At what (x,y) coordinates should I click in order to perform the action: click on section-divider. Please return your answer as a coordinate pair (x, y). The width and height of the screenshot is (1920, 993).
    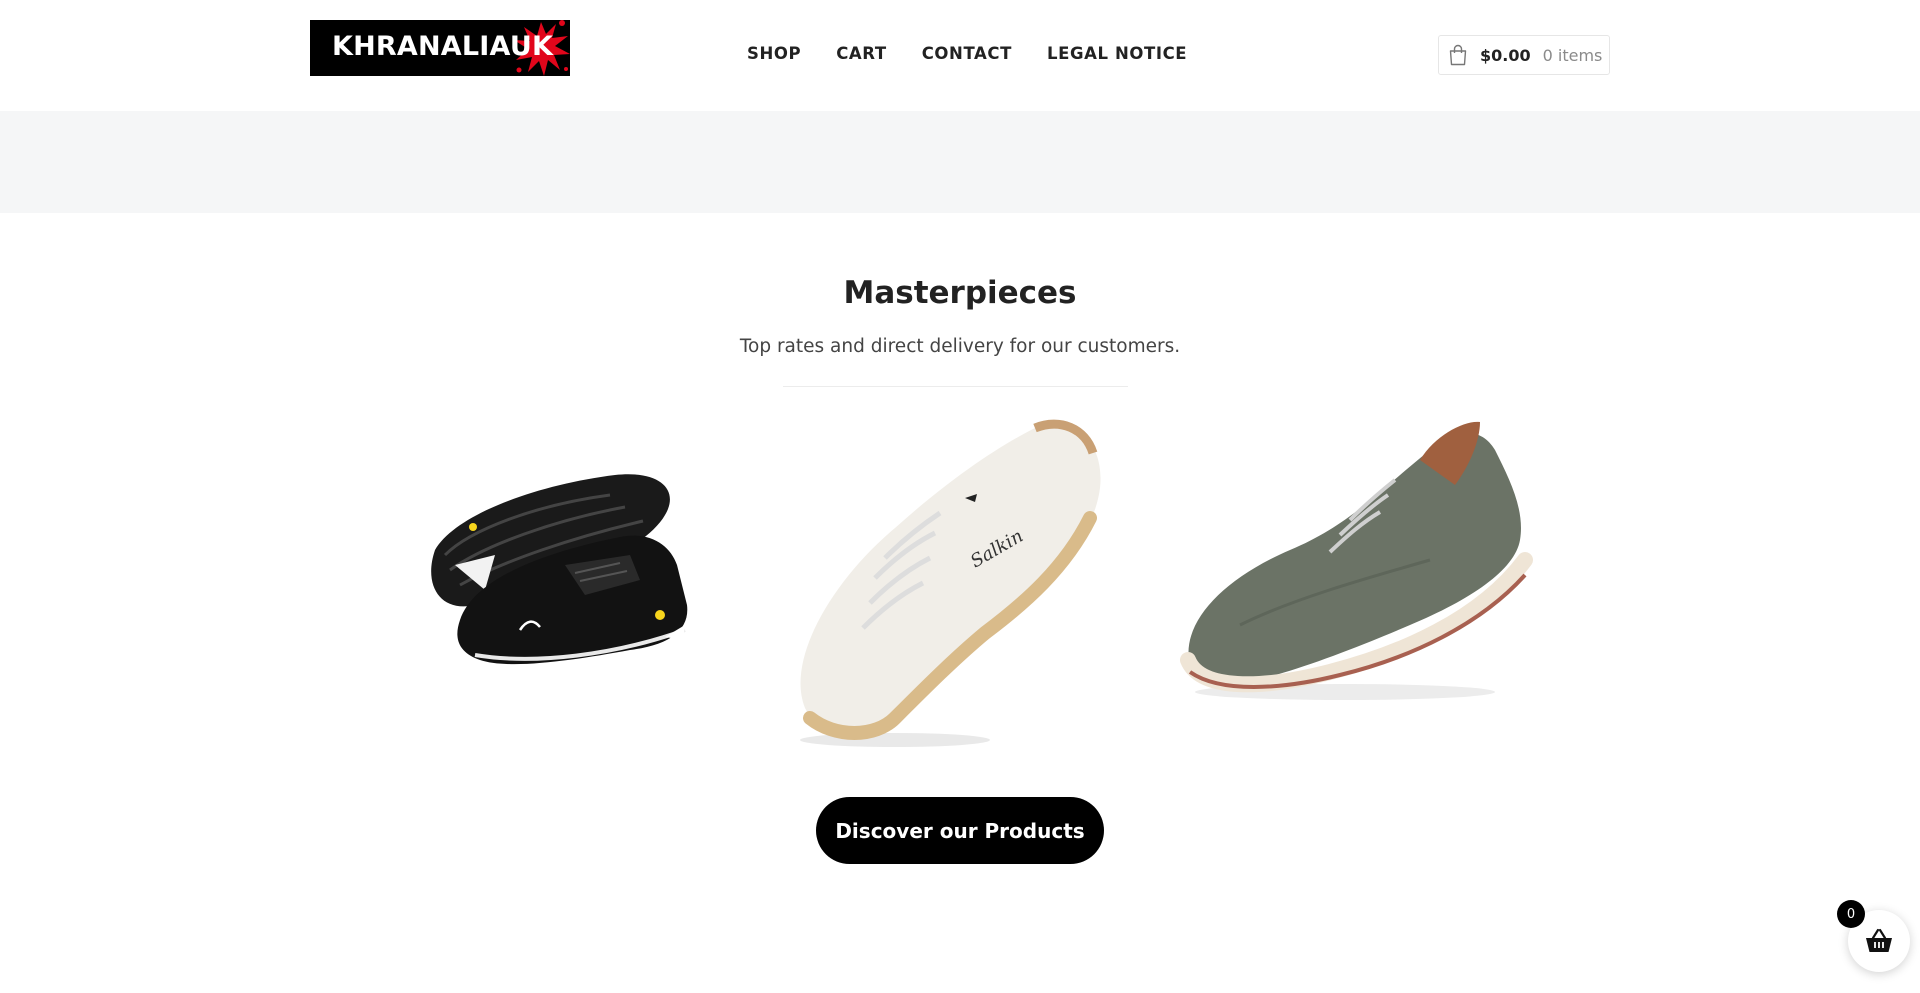
    Looking at the image, I should click on (955, 386).